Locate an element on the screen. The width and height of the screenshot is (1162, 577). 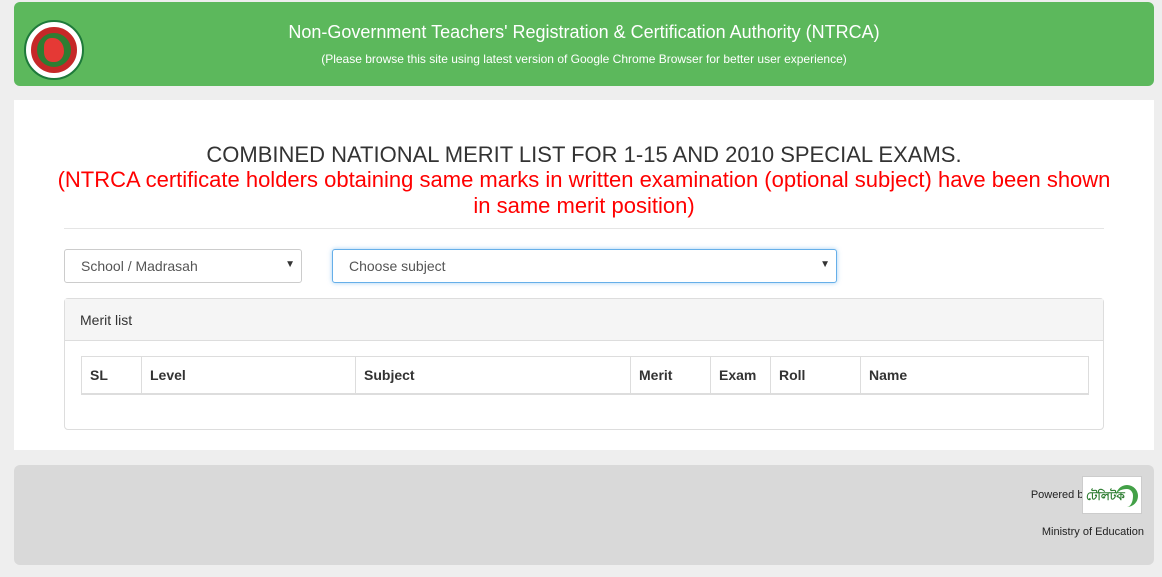
teletalk-swoosh-icon is located at coordinates (1127, 496).